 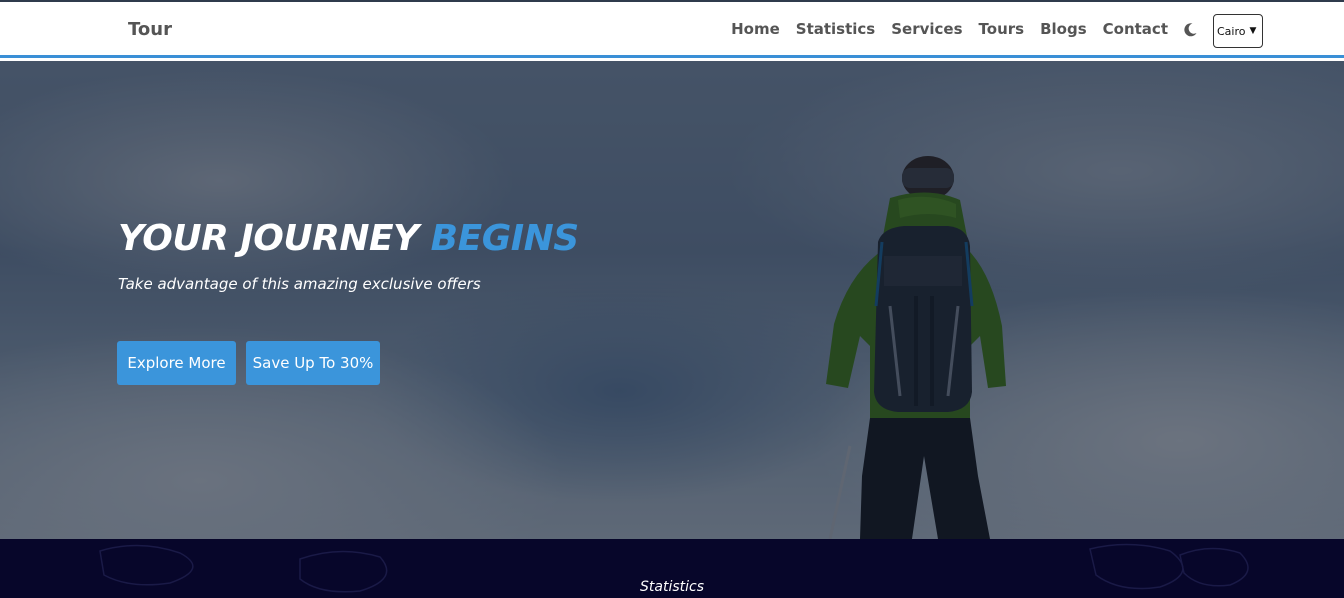 What do you see at coordinates (313, 363) in the screenshot?
I see `save-offer-button: Save Up To 30%` at bounding box center [313, 363].